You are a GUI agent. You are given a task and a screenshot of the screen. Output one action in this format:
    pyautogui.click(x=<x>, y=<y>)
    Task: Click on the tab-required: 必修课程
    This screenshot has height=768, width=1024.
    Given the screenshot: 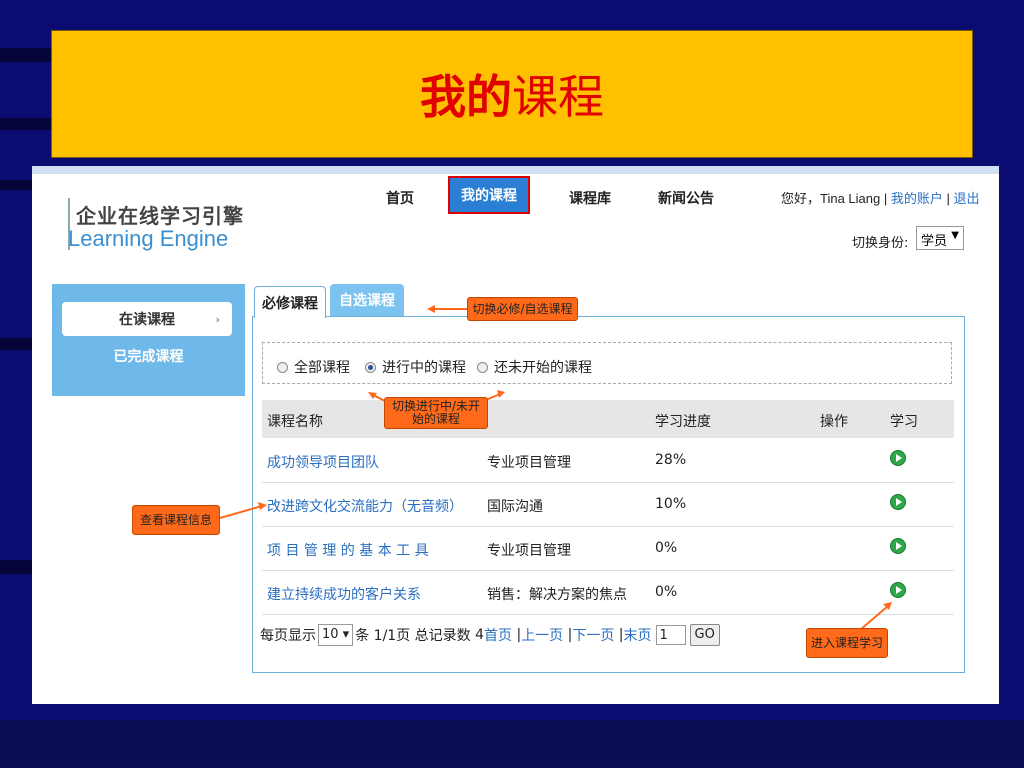 What is the action you would take?
    pyautogui.click(x=290, y=302)
    